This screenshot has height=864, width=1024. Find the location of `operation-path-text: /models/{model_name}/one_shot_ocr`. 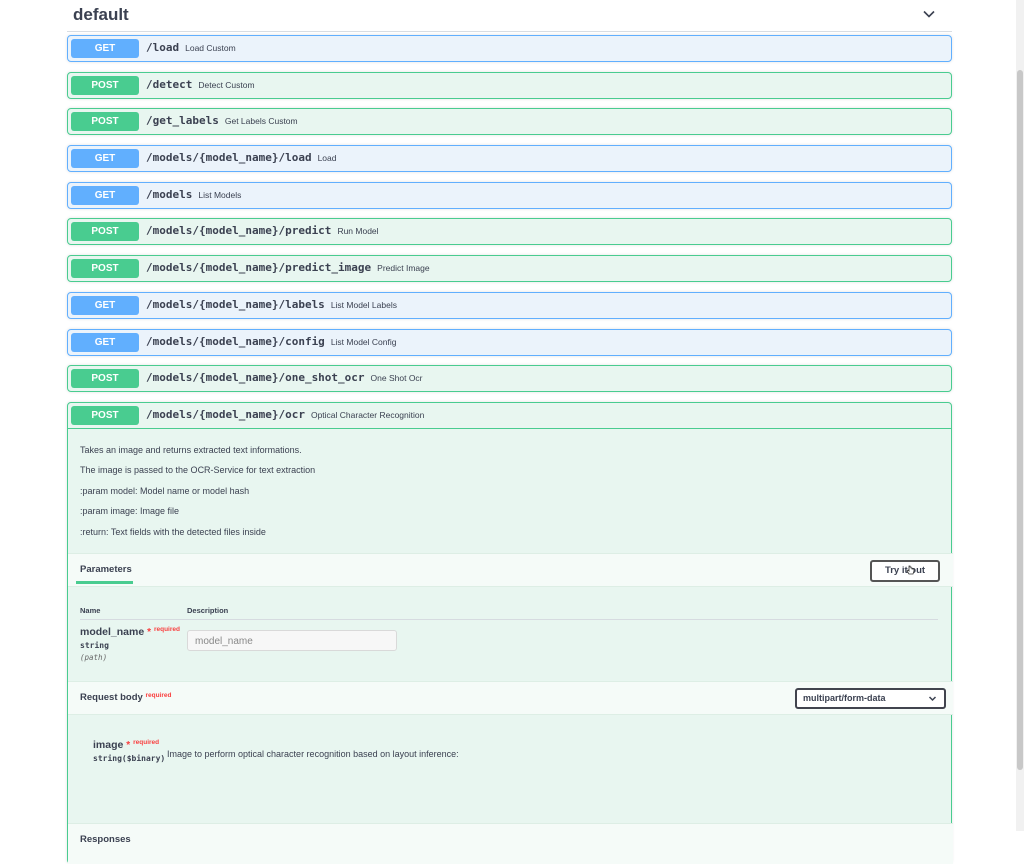

operation-path-text: /models/{model_name}/one_shot_ocr is located at coordinates (255, 378).